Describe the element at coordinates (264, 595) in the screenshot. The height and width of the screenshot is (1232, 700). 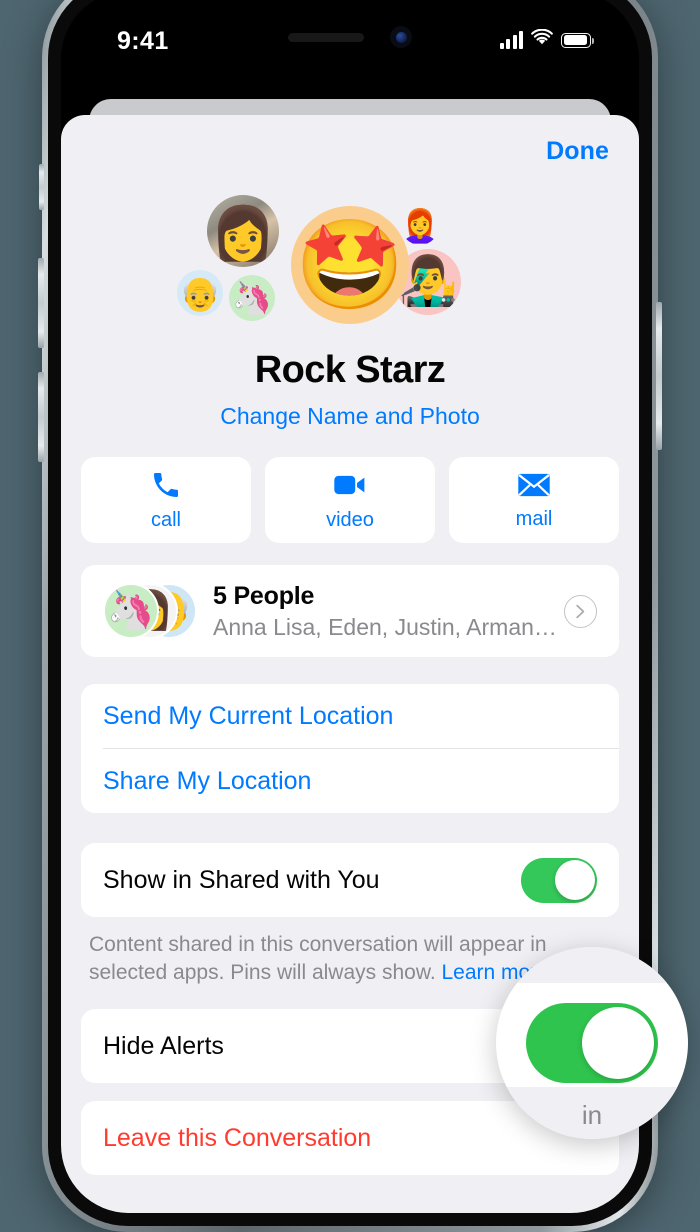
I see `people-count-label: 5 People` at that location.